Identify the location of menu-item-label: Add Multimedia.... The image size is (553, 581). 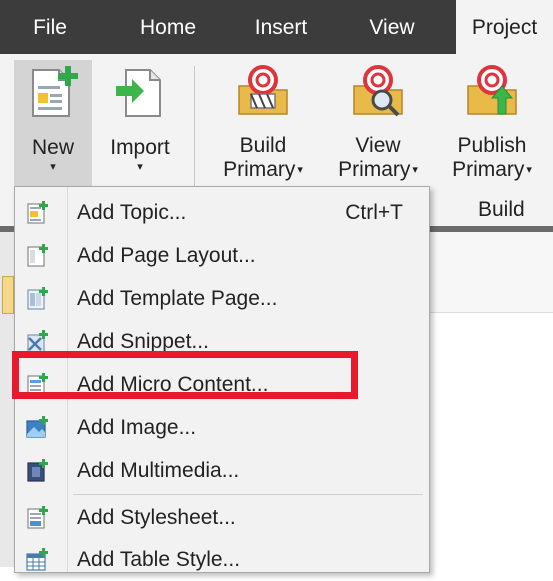
(158, 470).